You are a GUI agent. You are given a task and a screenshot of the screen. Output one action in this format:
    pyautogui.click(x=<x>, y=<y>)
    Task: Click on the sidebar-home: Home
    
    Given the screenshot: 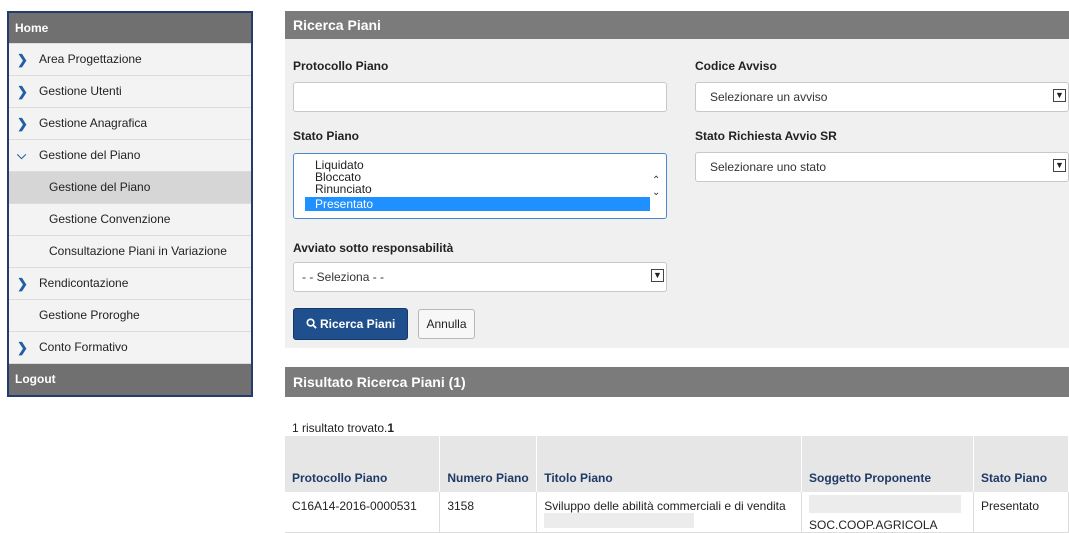 What is the action you would take?
    pyautogui.click(x=130, y=28)
    